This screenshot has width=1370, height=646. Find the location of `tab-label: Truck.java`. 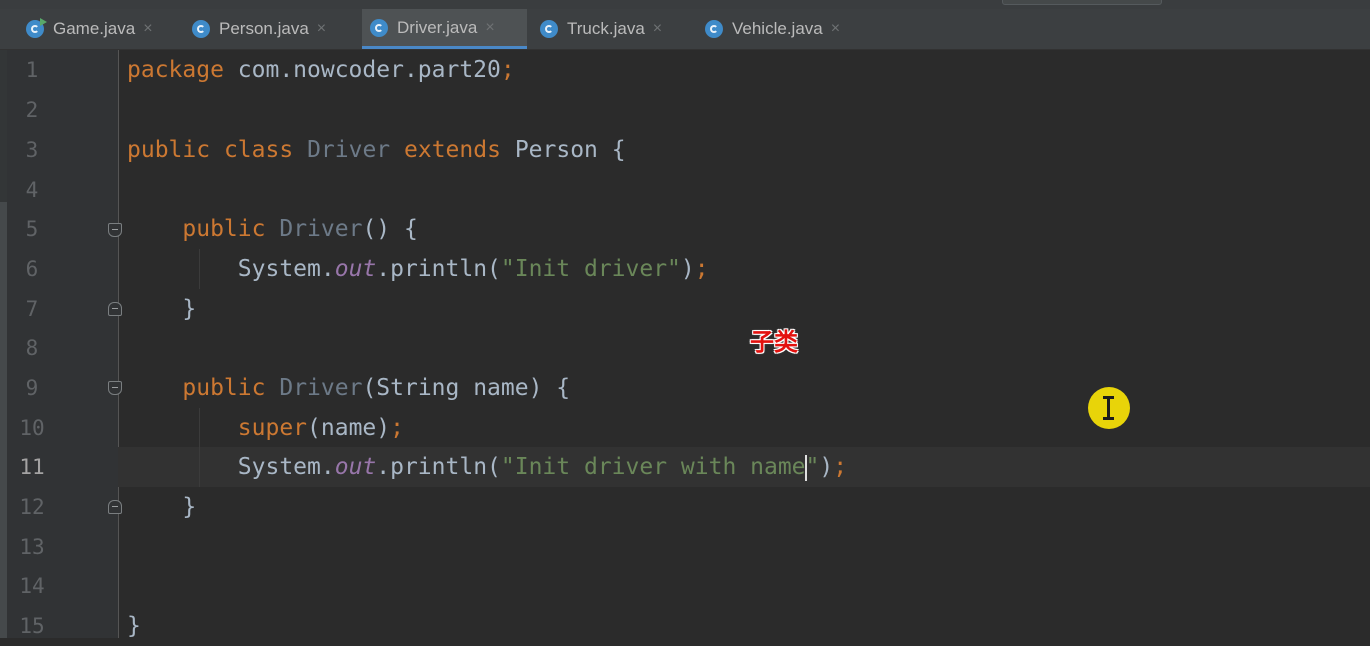

tab-label: Truck.java is located at coordinates (606, 28).